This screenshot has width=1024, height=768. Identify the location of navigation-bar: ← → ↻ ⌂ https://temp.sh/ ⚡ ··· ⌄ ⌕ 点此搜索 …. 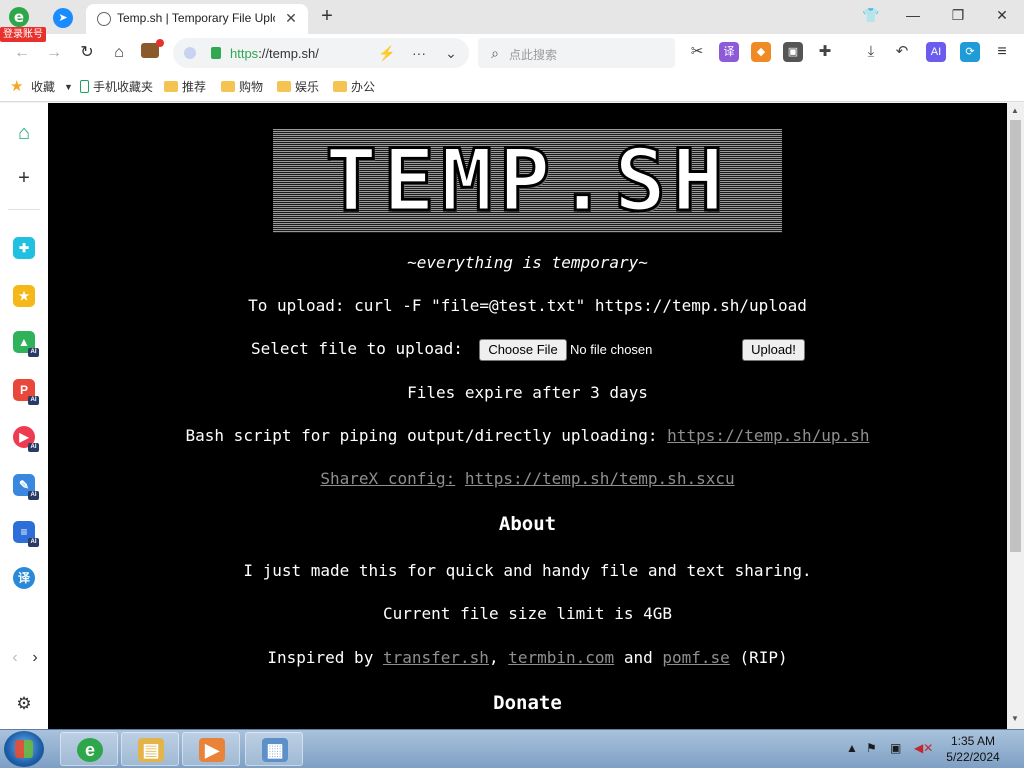
(512, 53).